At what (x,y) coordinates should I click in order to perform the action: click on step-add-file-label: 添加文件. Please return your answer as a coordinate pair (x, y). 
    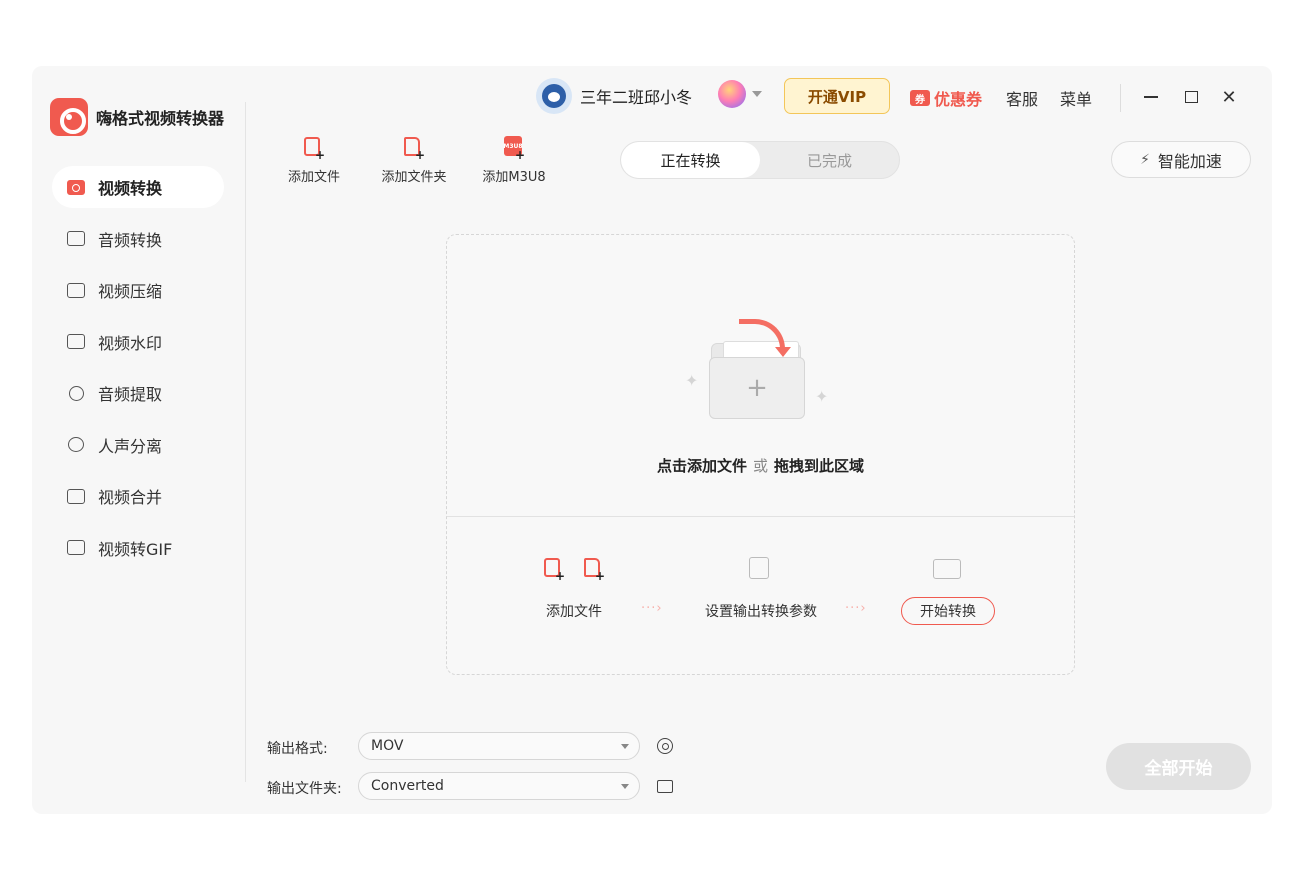
    Looking at the image, I should click on (574, 611).